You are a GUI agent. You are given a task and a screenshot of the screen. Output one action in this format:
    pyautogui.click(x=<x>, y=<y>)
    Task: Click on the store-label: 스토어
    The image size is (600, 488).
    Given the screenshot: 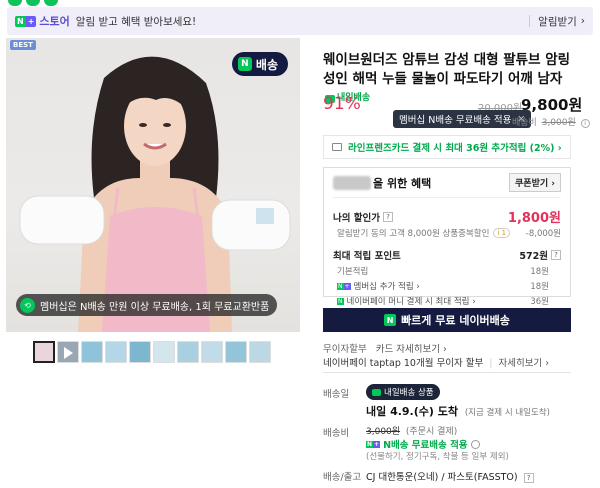 What is the action you would take?
    pyautogui.click(x=54, y=21)
    